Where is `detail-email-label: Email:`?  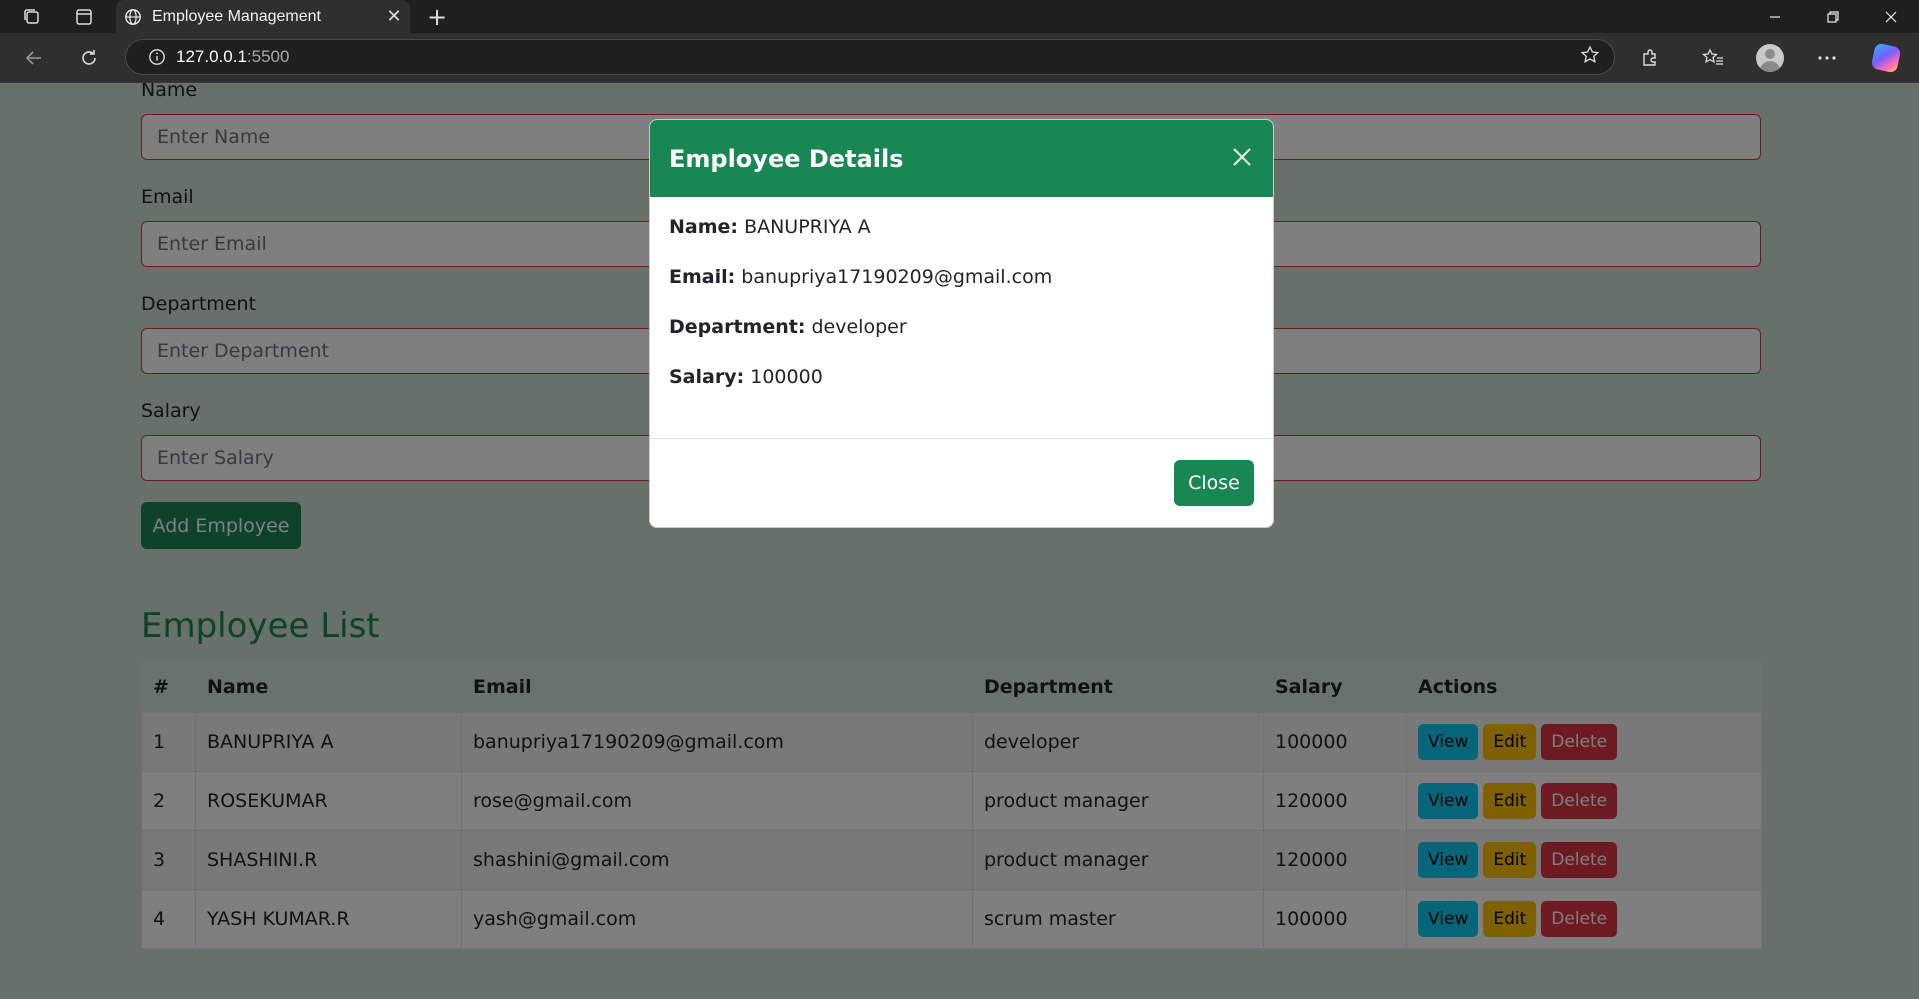
detail-email-label: Email: is located at coordinates (702, 277).